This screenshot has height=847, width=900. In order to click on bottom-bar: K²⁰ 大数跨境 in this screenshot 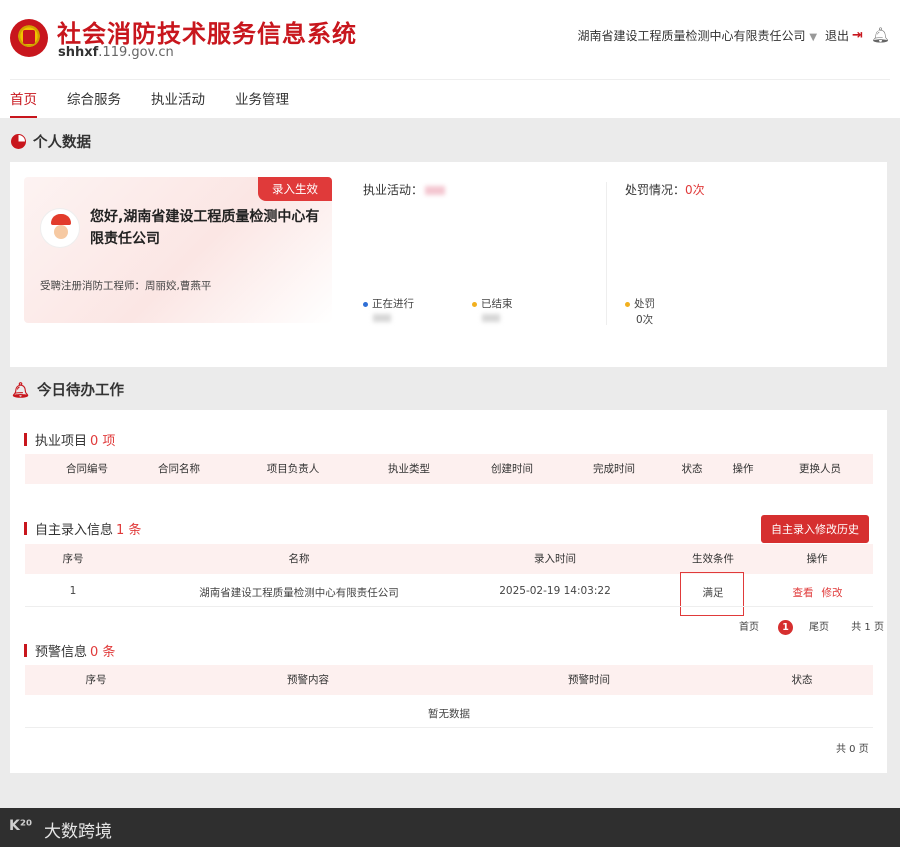, I will do `click(450, 827)`.